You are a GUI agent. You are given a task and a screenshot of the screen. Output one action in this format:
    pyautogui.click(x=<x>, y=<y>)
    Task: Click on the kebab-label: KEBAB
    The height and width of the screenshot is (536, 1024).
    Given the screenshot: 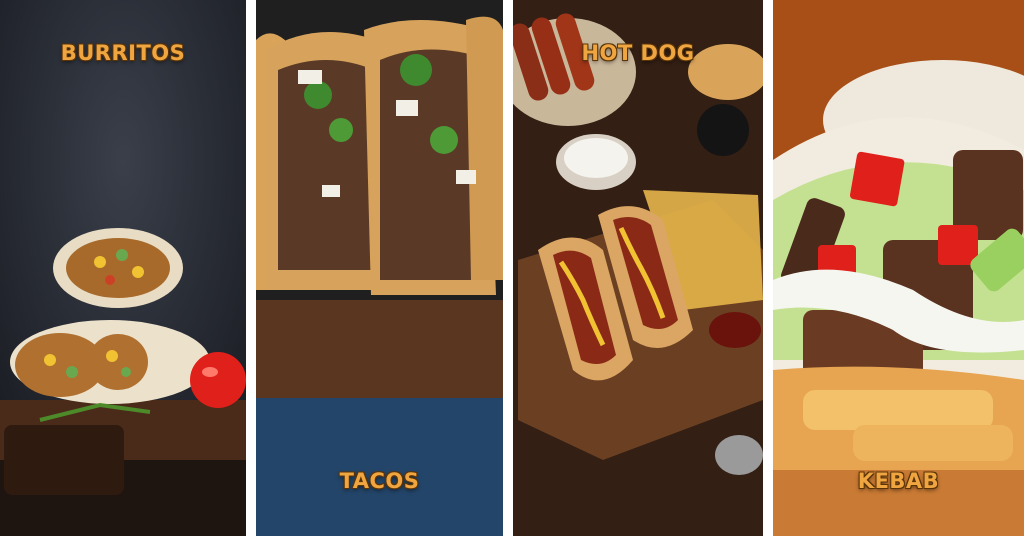 What is the action you would take?
    pyautogui.click(x=898, y=481)
    